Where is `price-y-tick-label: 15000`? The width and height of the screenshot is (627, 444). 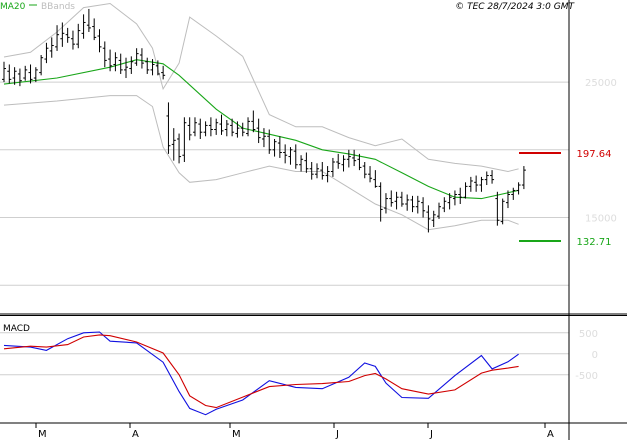 price-y-tick-label: 15000 is located at coordinates (601, 219).